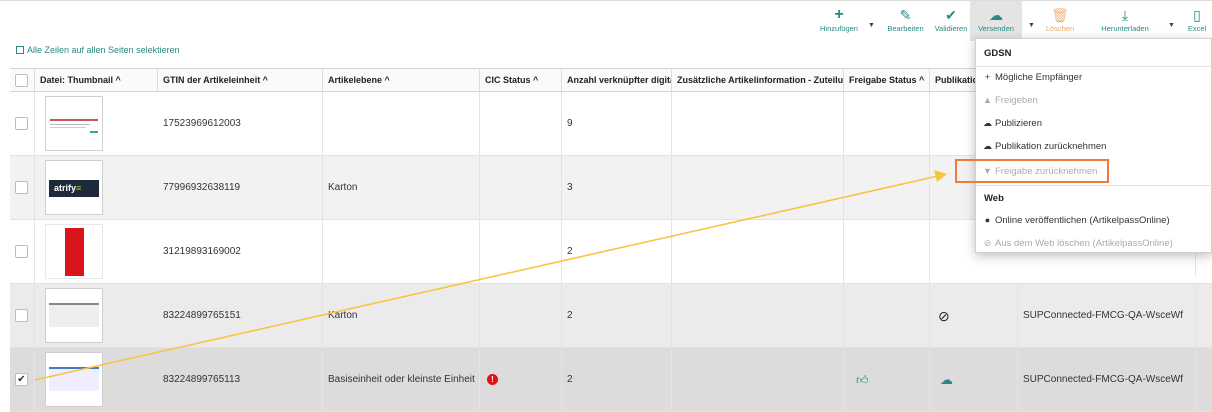 Image resolution: width=1212 pixels, height=412 pixels. I want to click on header-checkbox, so click(21, 80).